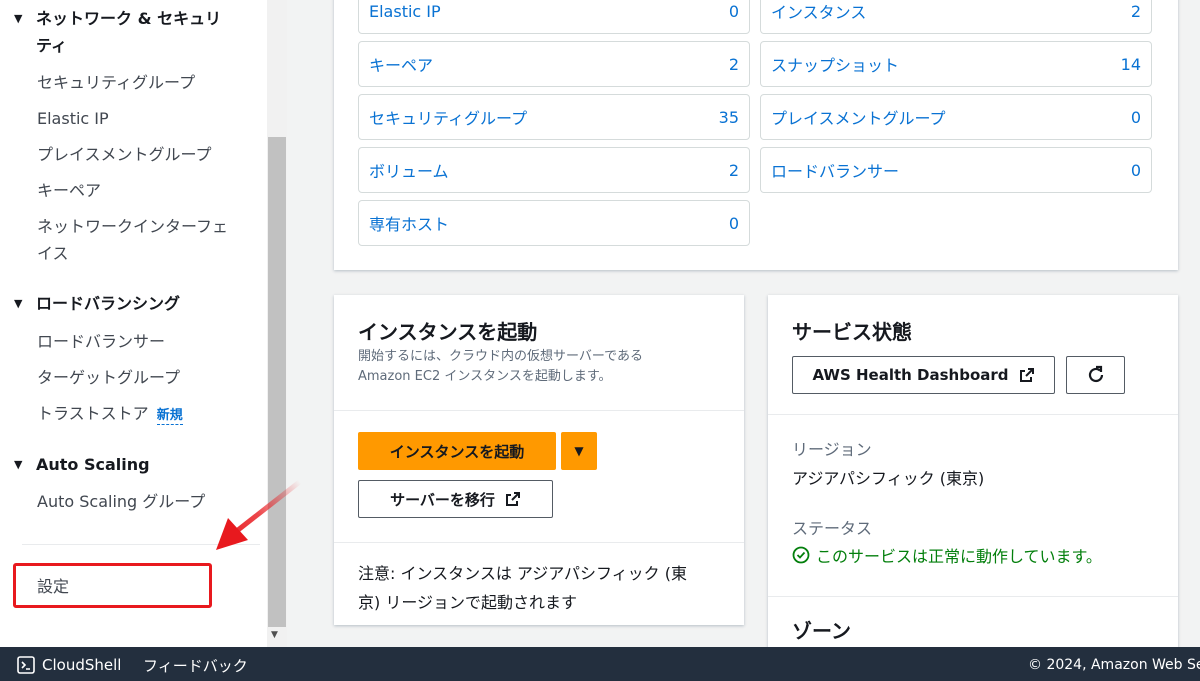 This screenshot has height=681, width=1200. Describe the element at coordinates (554, 170) in the screenshot. I see `resource-volumes: ボリューム 2` at that location.